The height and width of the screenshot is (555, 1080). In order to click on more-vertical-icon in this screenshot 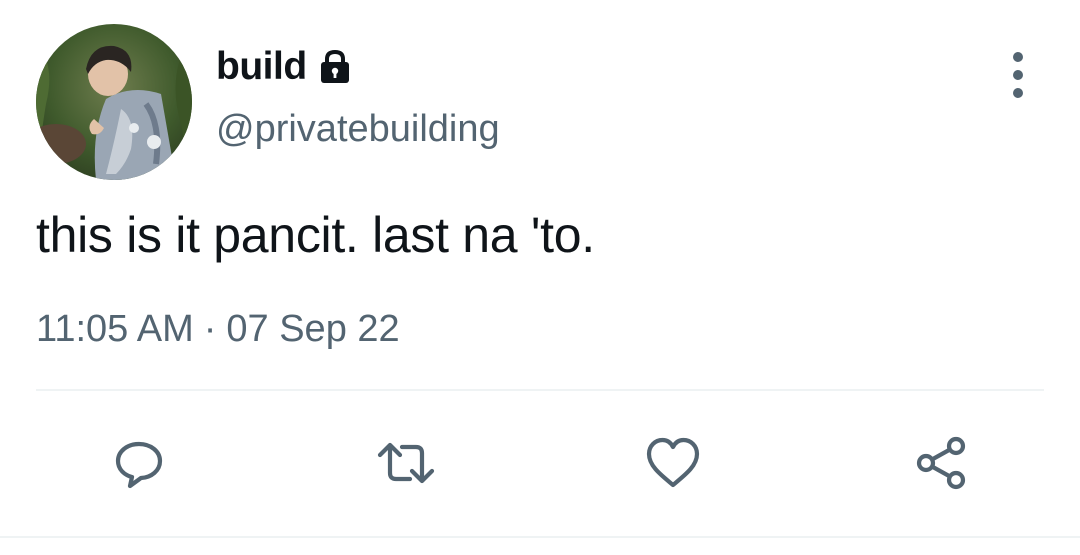, I will do `click(1018, 75)`.